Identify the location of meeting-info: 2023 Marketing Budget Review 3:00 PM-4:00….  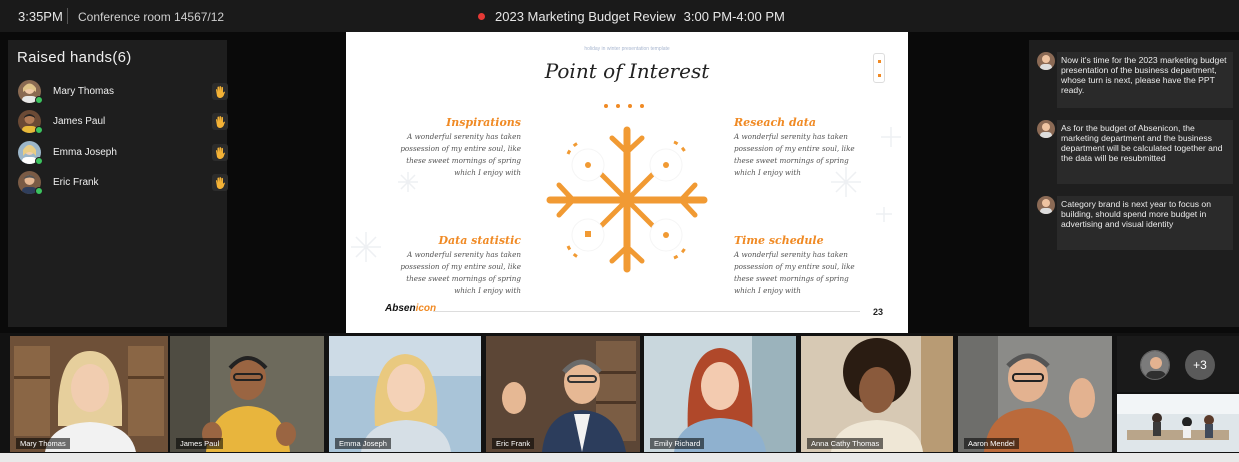
(631, 16).